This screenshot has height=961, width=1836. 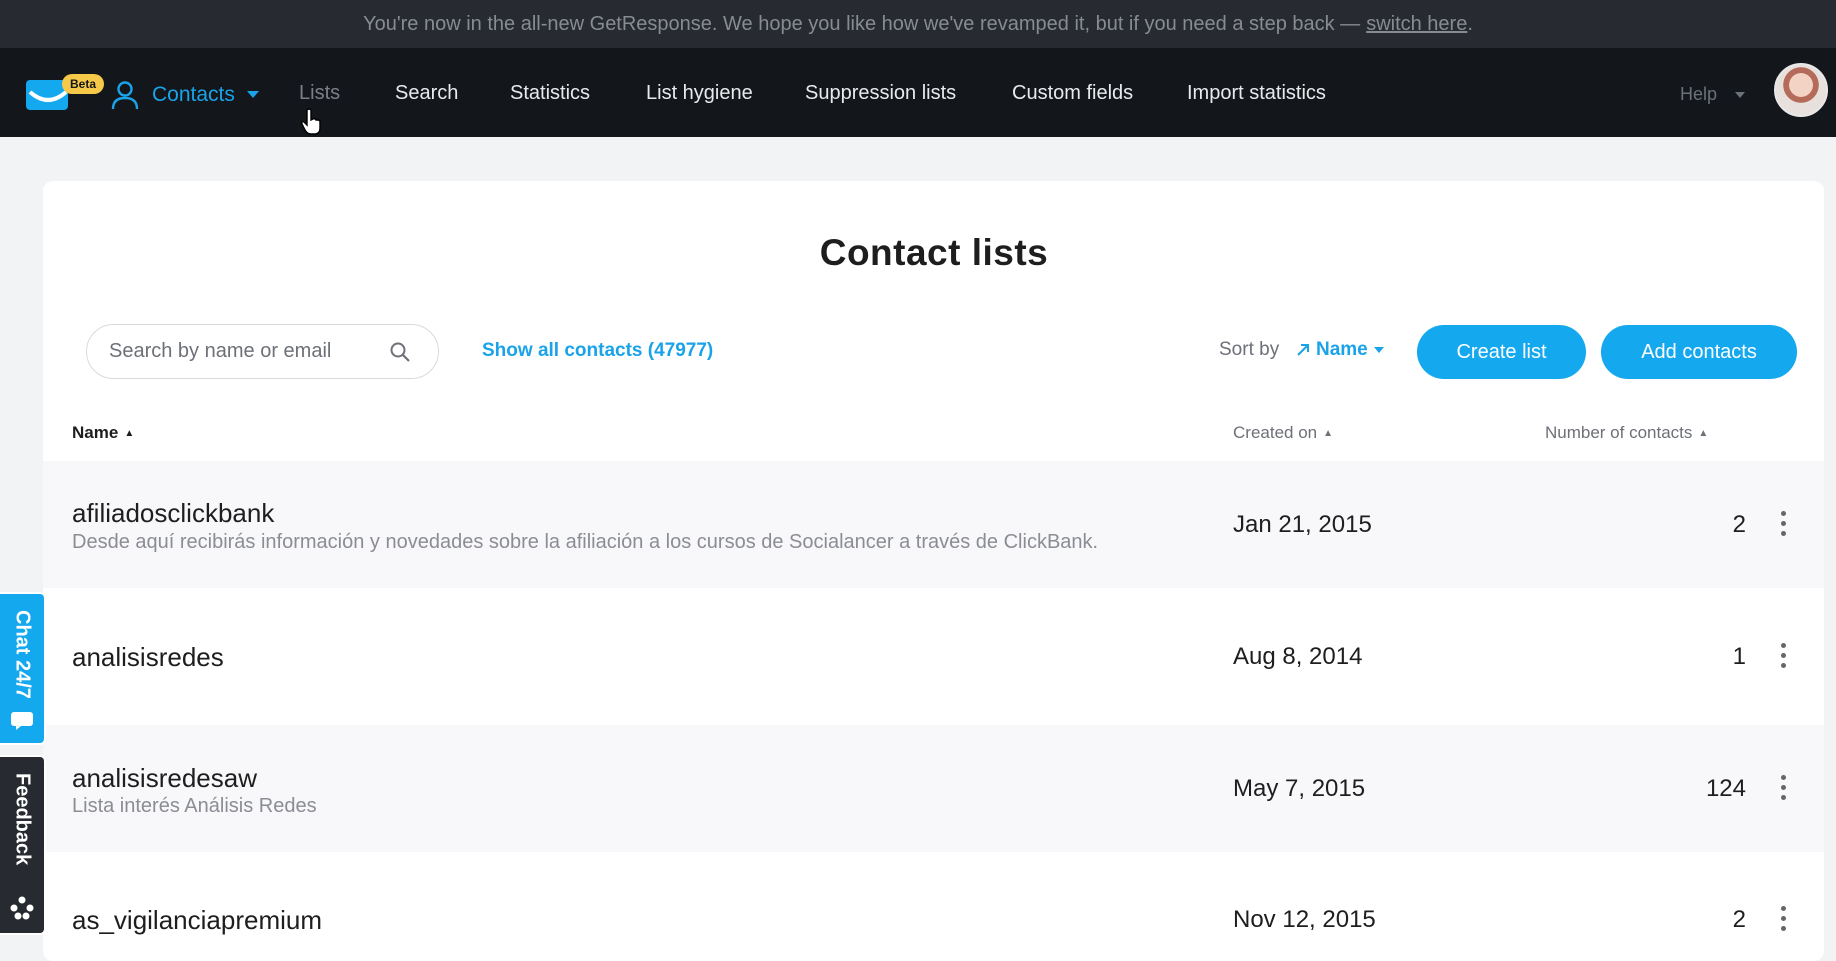 What do you see at coordinates (550, 93) in the screenshot?
I see `nav-item-statistics: Statistics` at bounding box center [550, 93].